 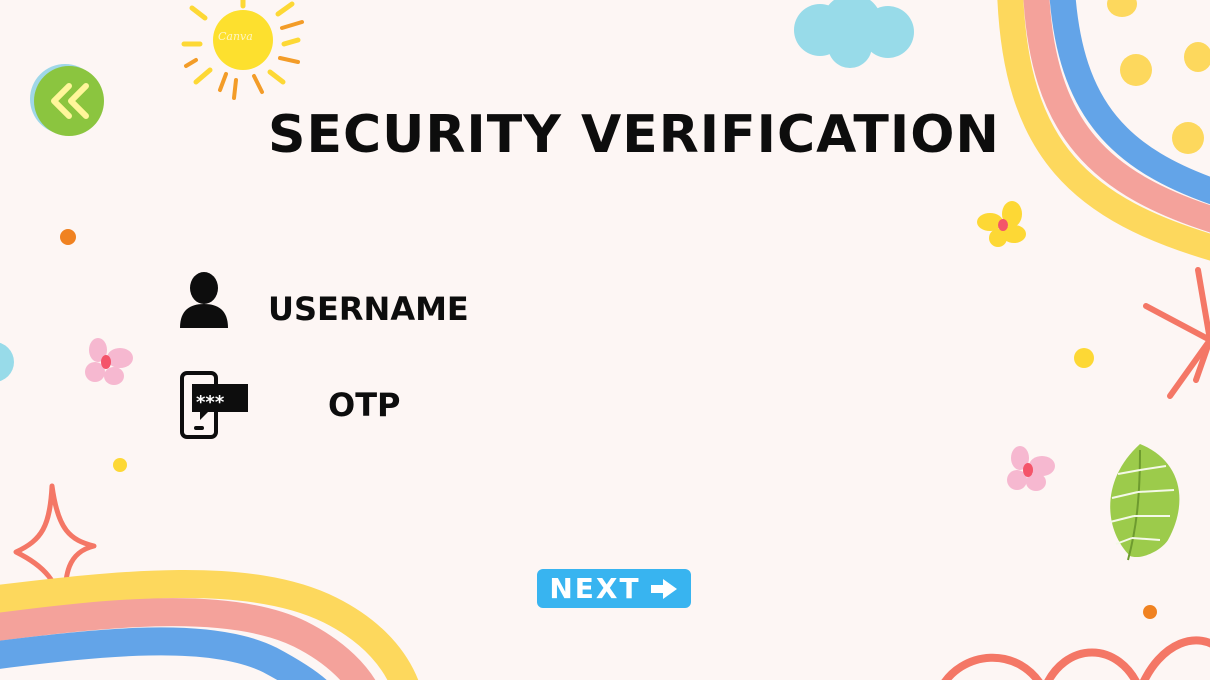 What do you see at coordinates (204, 300) in the screenshot?
I see `user-icon` at bounding box center [204, 300].